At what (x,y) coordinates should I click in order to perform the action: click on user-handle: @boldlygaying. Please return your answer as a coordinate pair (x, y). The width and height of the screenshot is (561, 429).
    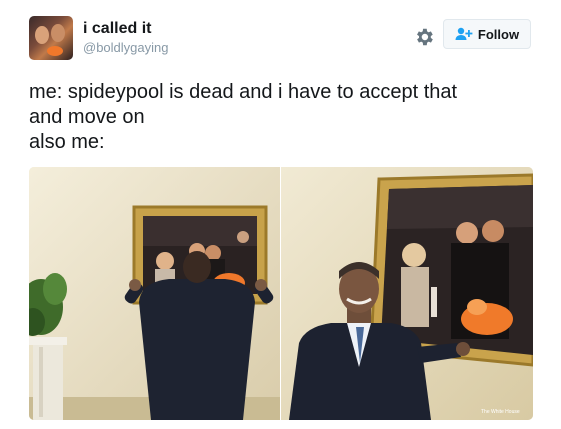
    Looking at the image, I should click on (125, 48).